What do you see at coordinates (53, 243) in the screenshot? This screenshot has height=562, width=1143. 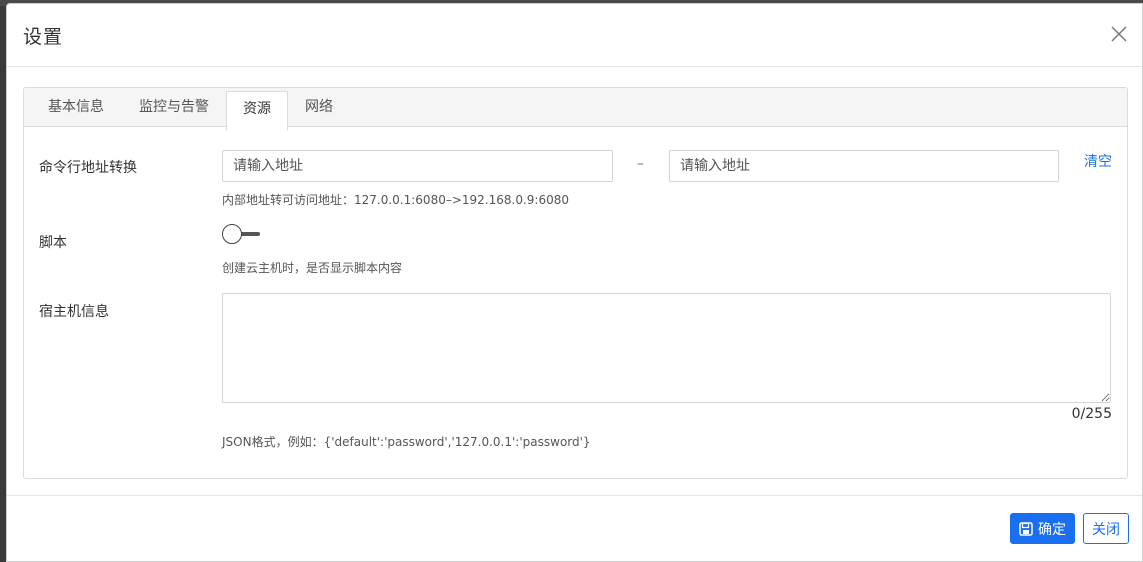 I see `script-label: 脚本` at bounding box center [53, 243].